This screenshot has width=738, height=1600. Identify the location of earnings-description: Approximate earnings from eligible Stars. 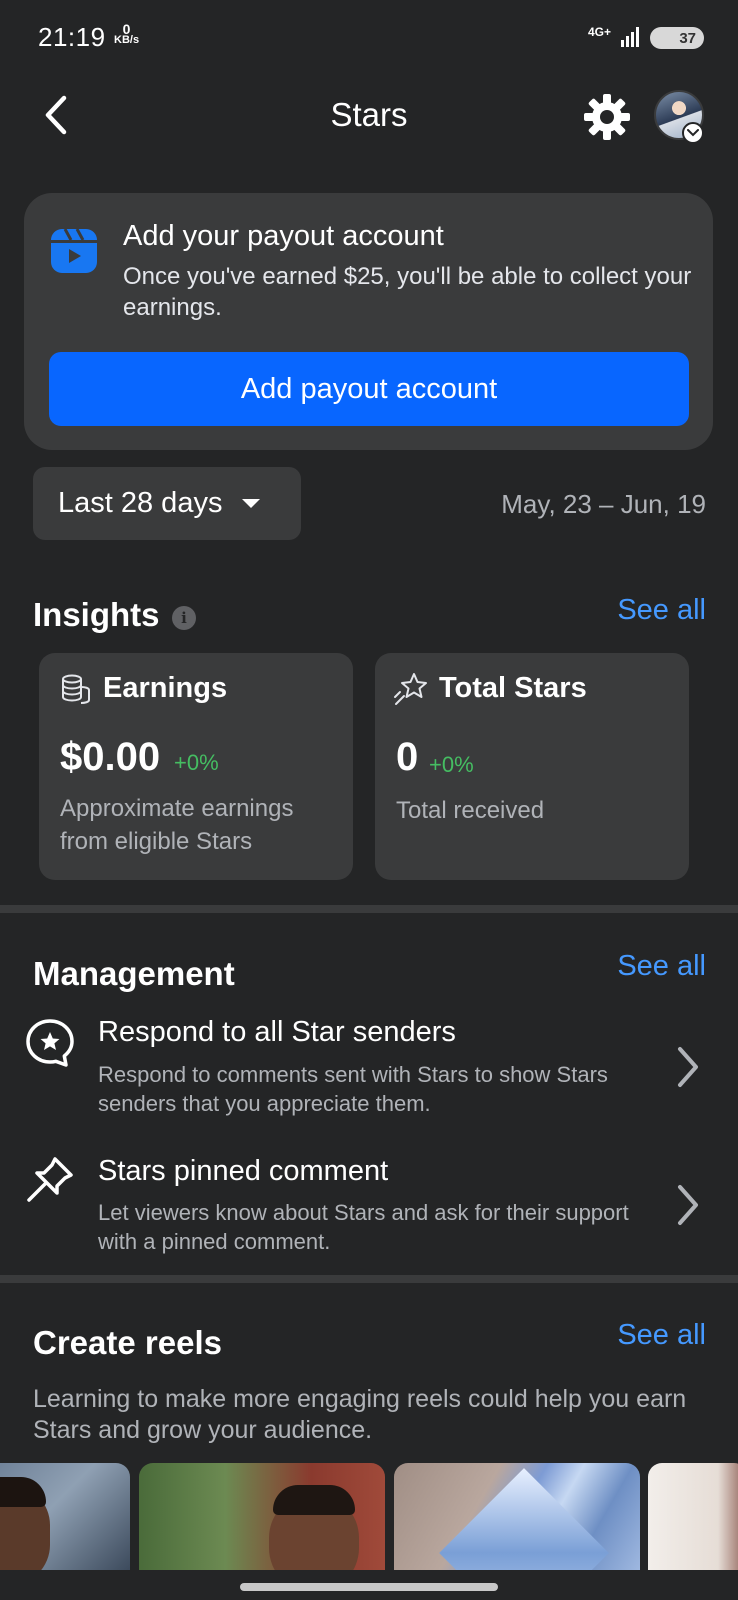
(177, 825).